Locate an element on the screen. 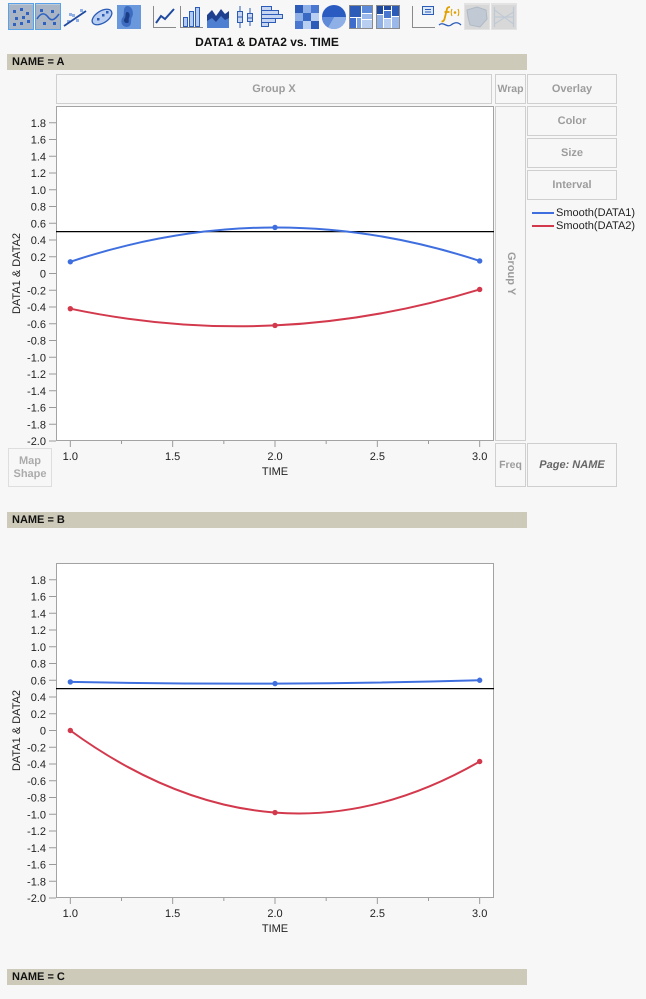  caption-box-tool-button is located at coordinates (423, 16).